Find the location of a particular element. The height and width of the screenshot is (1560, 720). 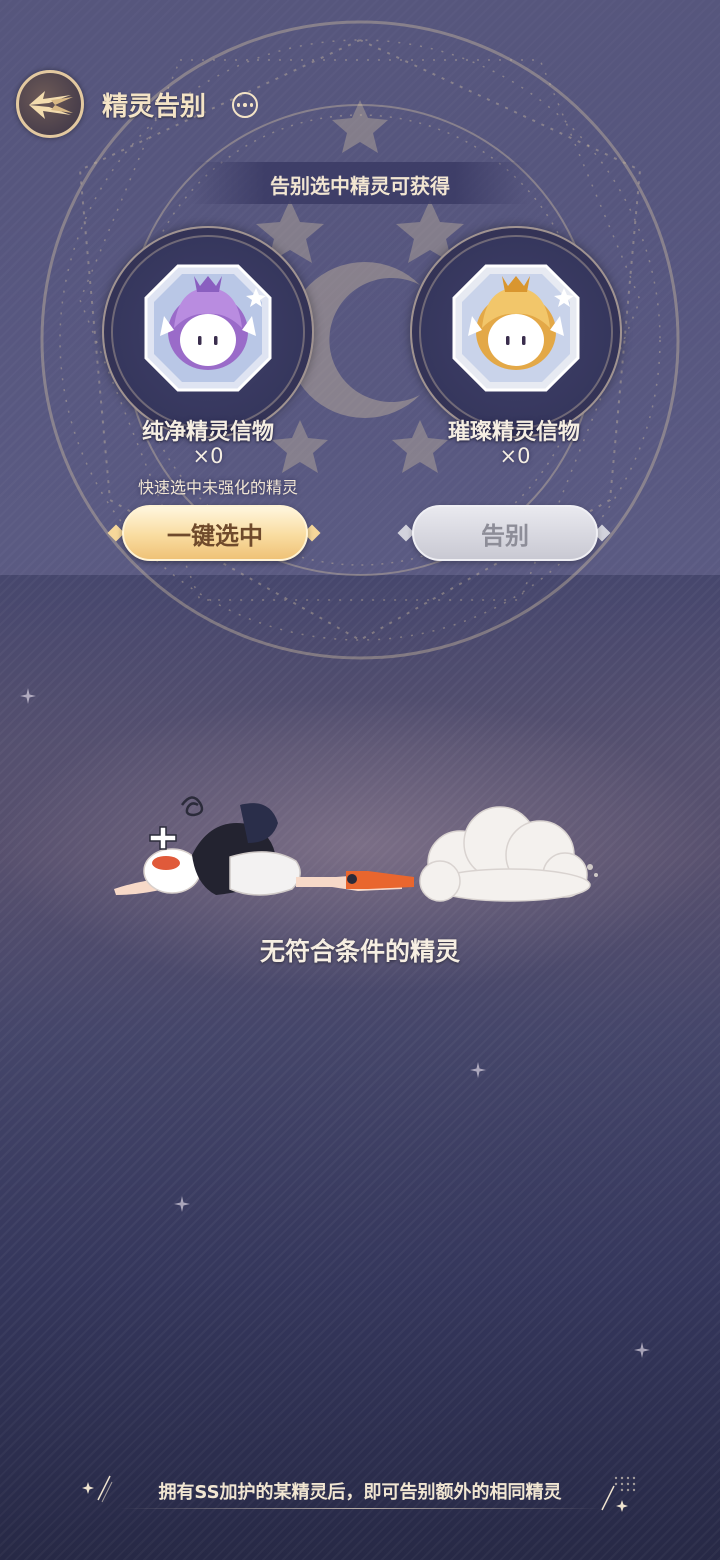

back-button is located at coordinates (50, 104).